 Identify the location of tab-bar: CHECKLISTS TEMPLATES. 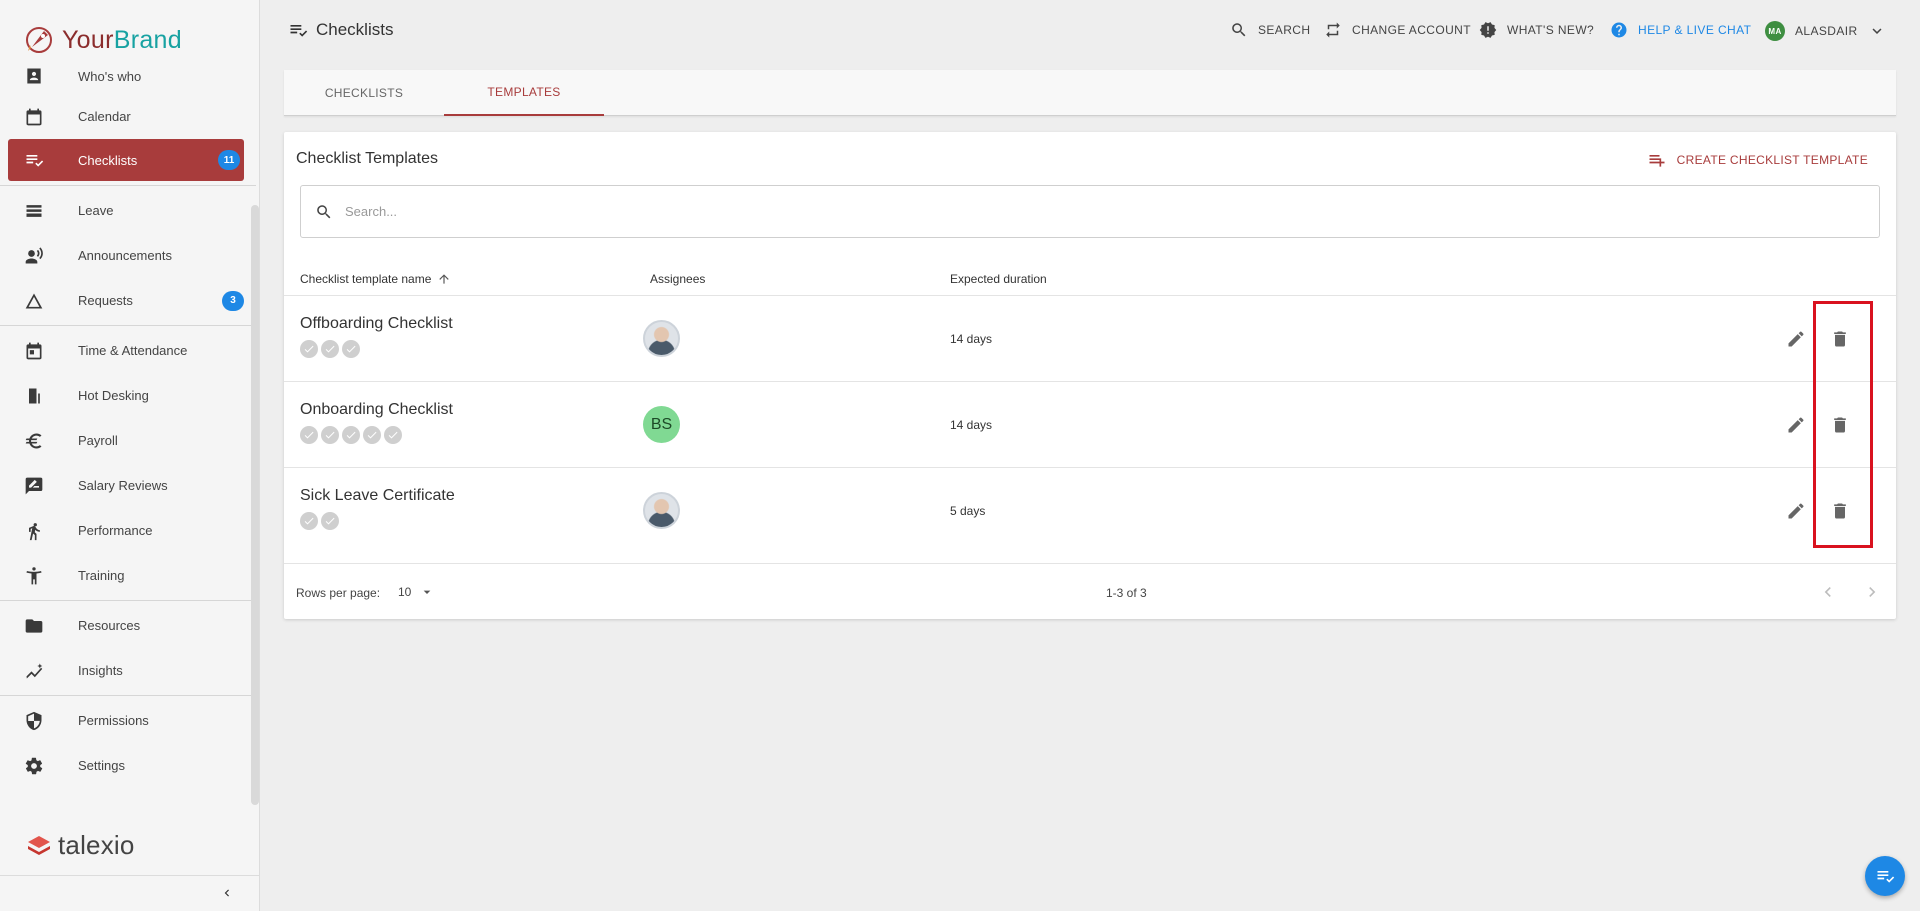
(1090, 93).